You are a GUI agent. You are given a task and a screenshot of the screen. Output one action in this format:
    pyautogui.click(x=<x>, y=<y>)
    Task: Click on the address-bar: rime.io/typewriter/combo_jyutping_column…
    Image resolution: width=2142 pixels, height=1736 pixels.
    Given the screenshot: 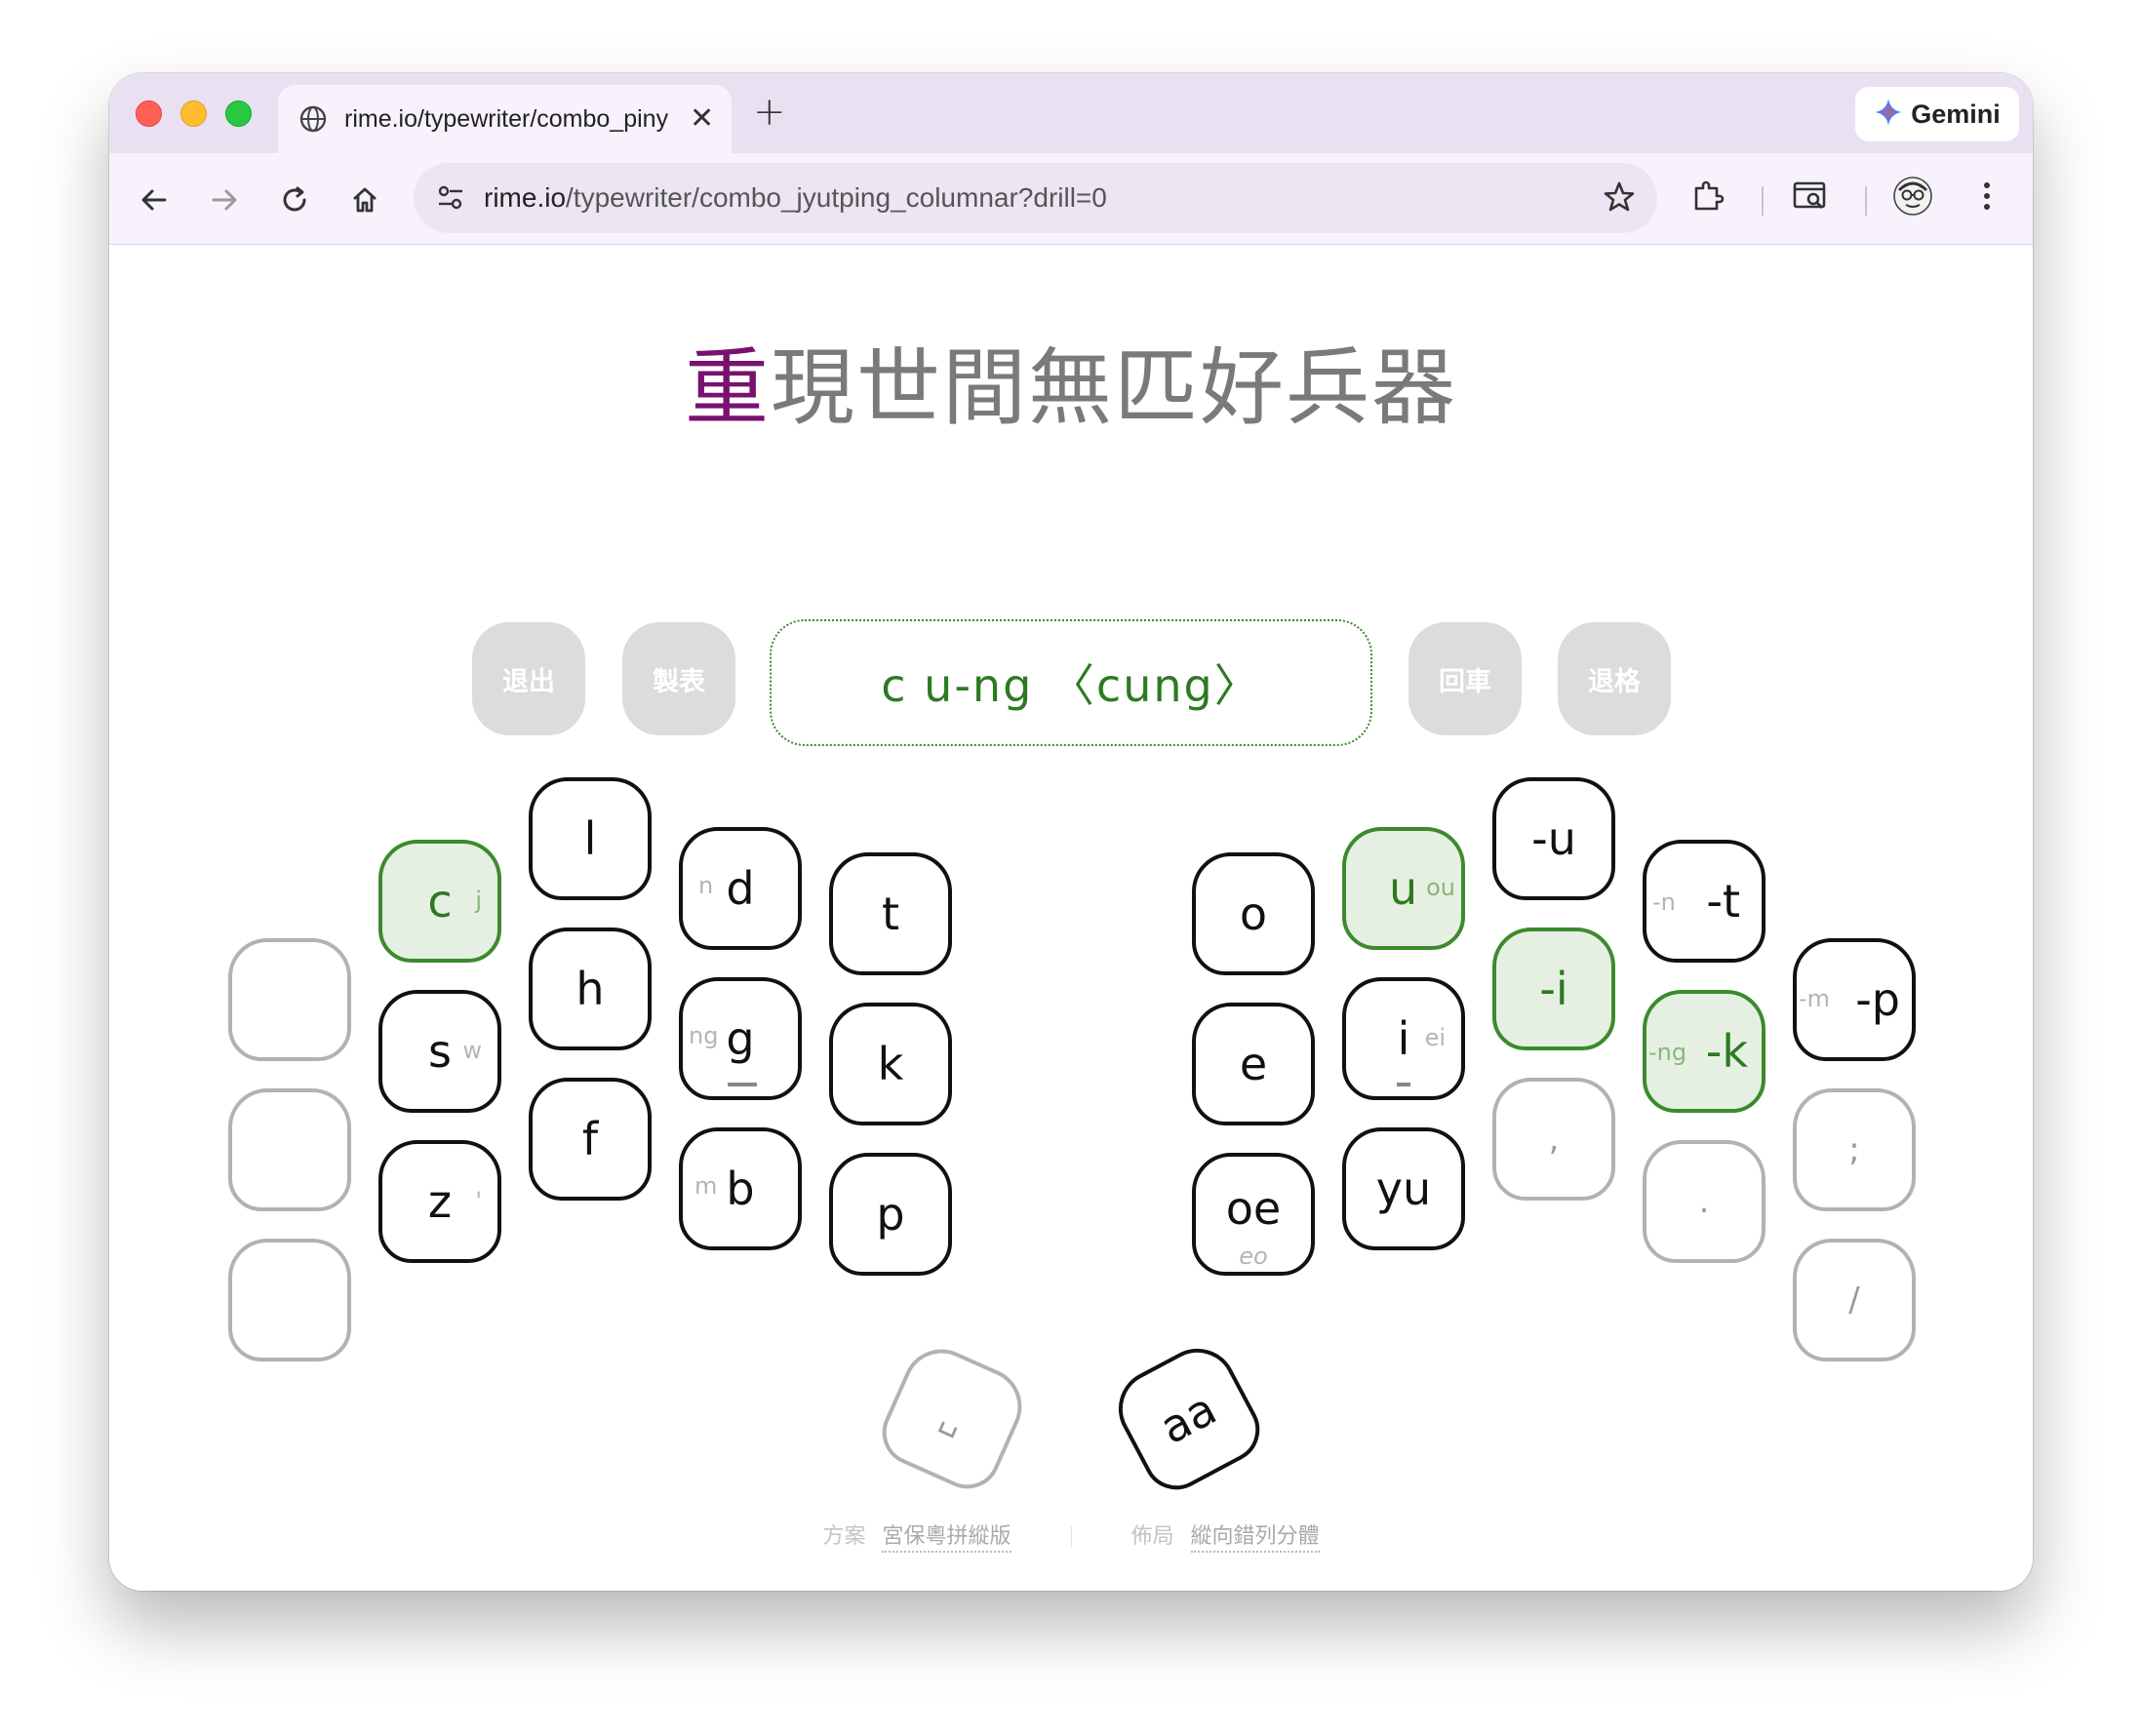 What is the action you would take?
    pyautogui.click(x=1035, y=198)
    